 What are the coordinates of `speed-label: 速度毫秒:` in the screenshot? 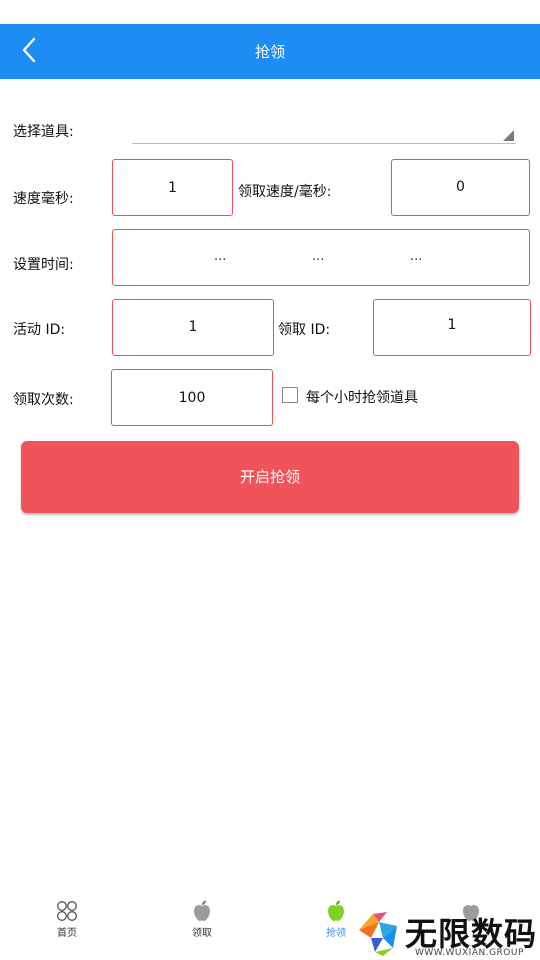 It's located at (43, 199).